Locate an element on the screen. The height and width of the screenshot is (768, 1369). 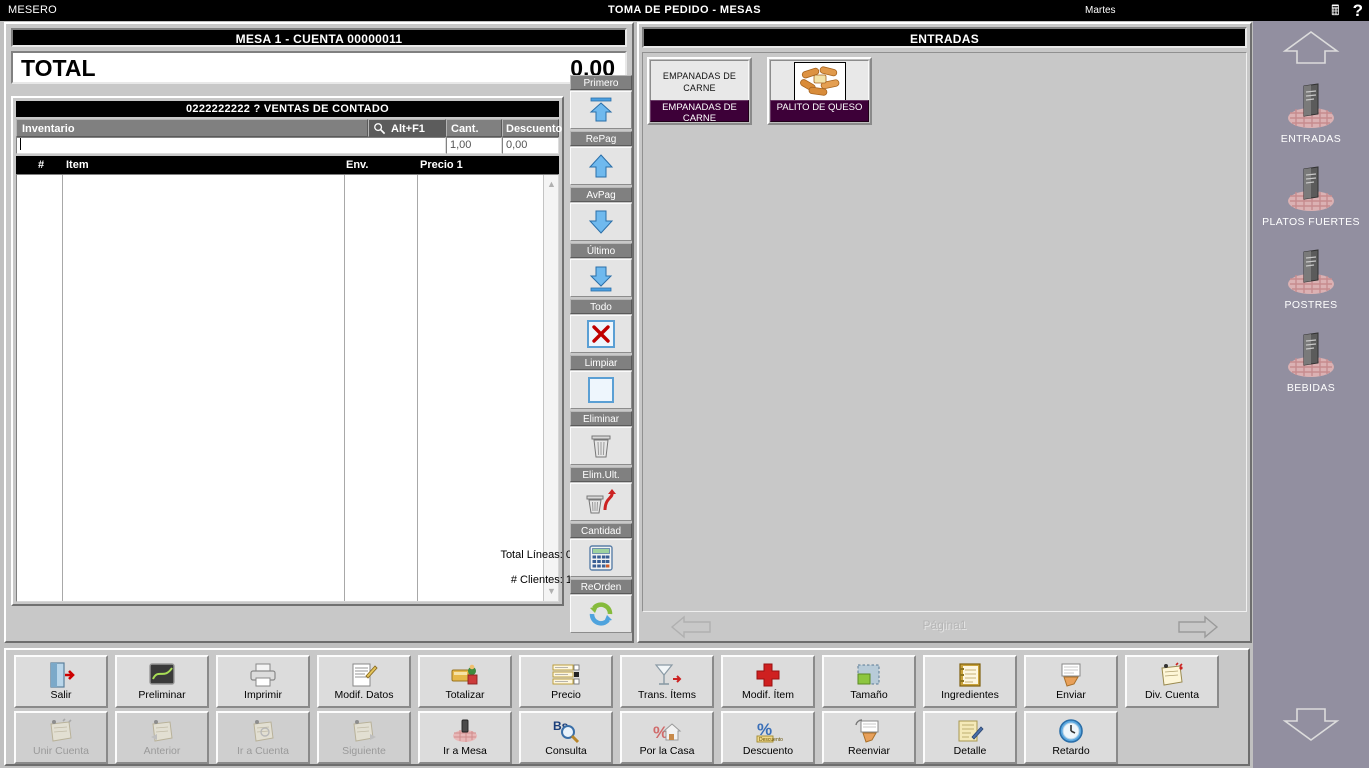
modif-item-button: Modif. Ítem is located at coordinates (768, 681).